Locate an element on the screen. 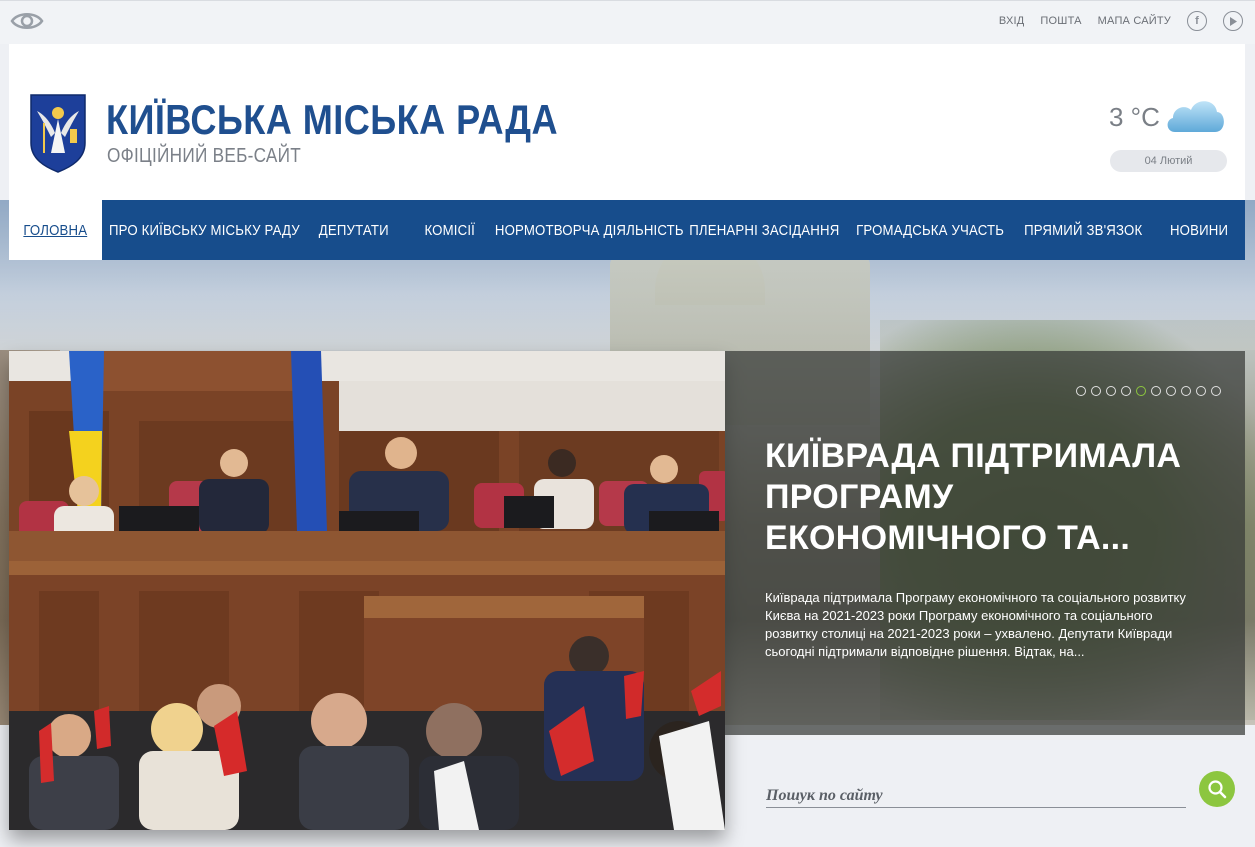 The width and height of the screenshot is (1255, 847). search-icon is located at coordinates (1217, 789).